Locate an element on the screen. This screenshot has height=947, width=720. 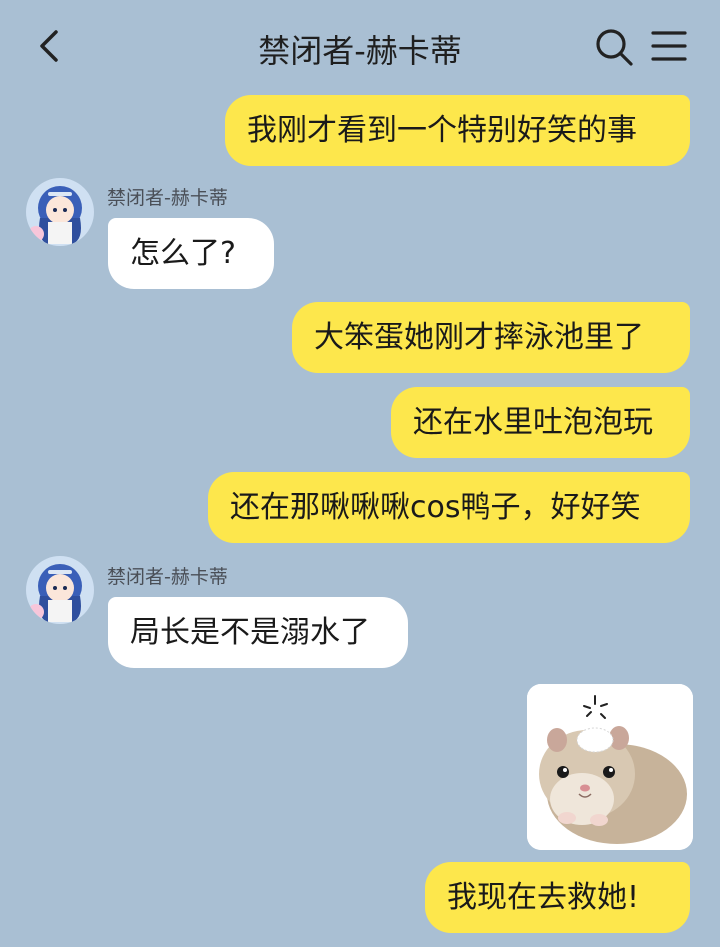
message-text: 我现在去救她! is located at coordinates (543, 897).